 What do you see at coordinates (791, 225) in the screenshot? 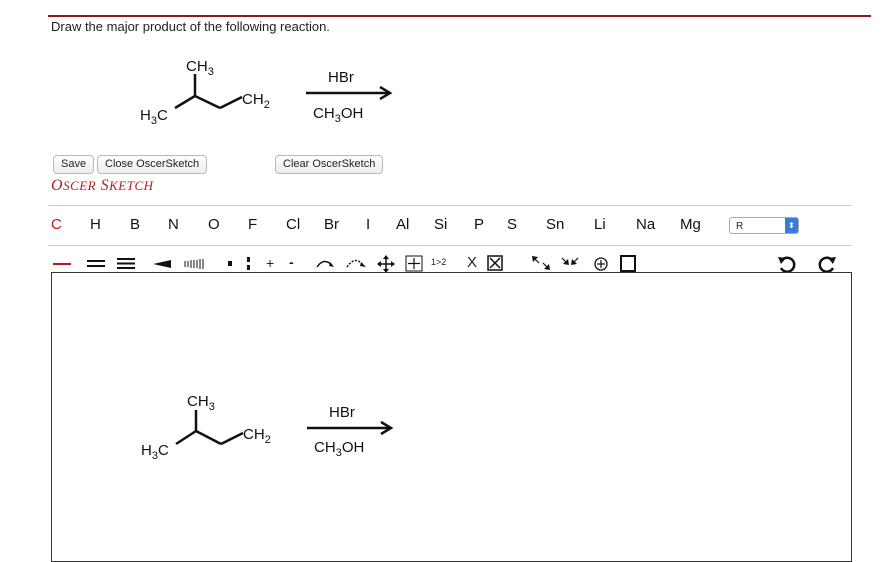
I see `select-arrow-icon: ⬍` at bounding box center [791, 225].